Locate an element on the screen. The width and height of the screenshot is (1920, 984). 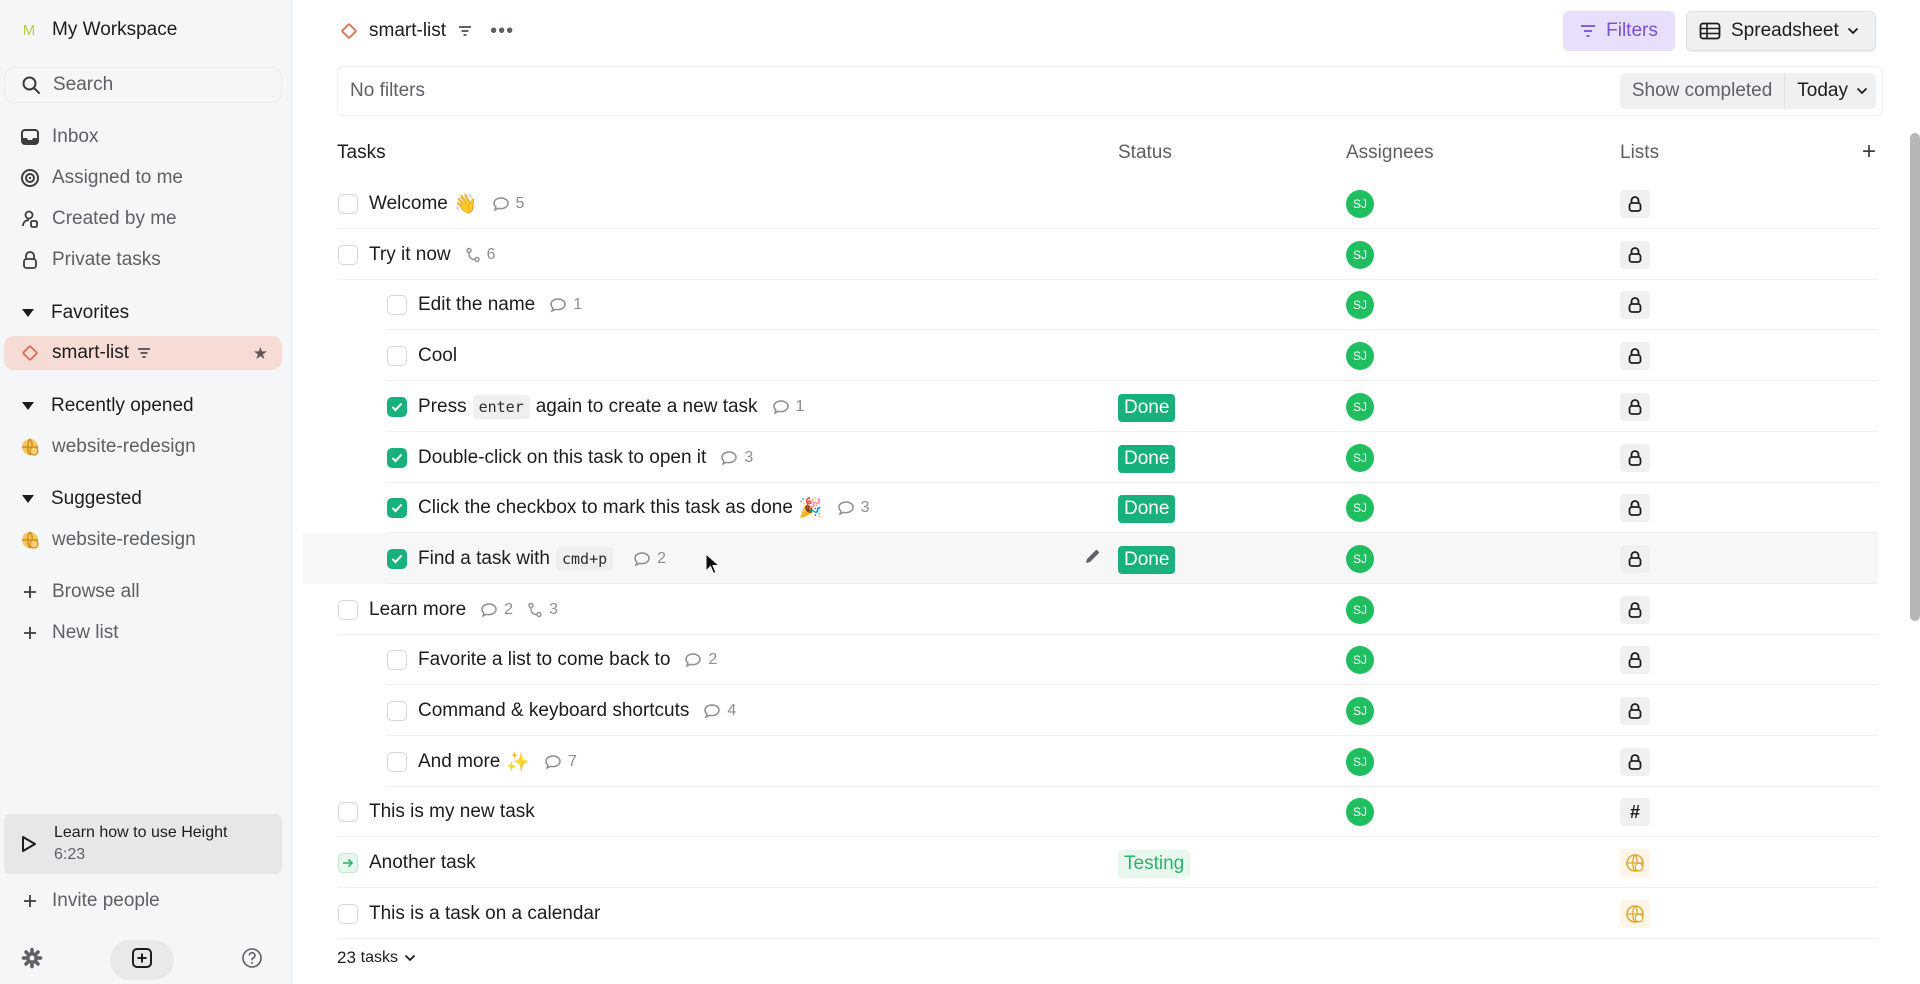
completed-period-select: Today is located at coordinates (1830, 91).